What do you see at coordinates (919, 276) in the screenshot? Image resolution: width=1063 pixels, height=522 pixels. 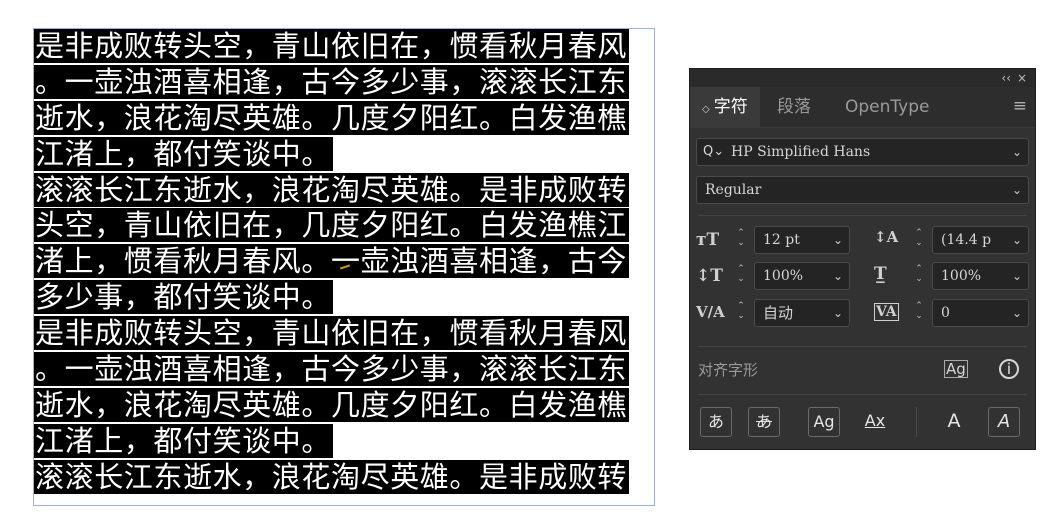 I see `horizontal-scale-stepper: ⌃ ⌄` at bounding box center [919, 276].